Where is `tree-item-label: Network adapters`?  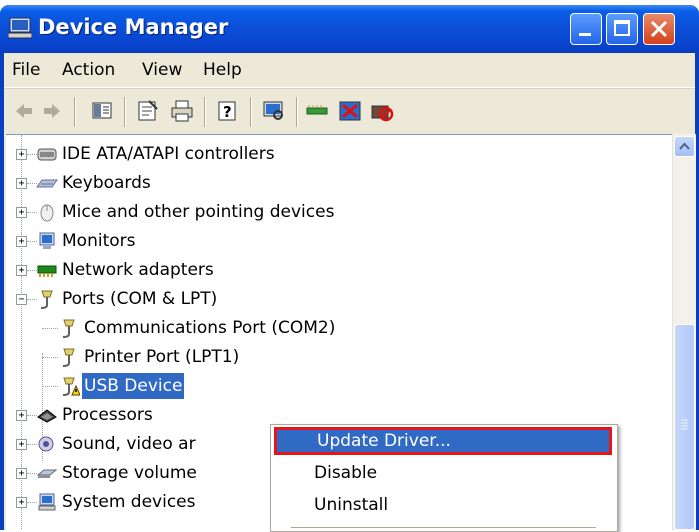
tree-item-label: Network adapters is located at coordinates (138, 270).